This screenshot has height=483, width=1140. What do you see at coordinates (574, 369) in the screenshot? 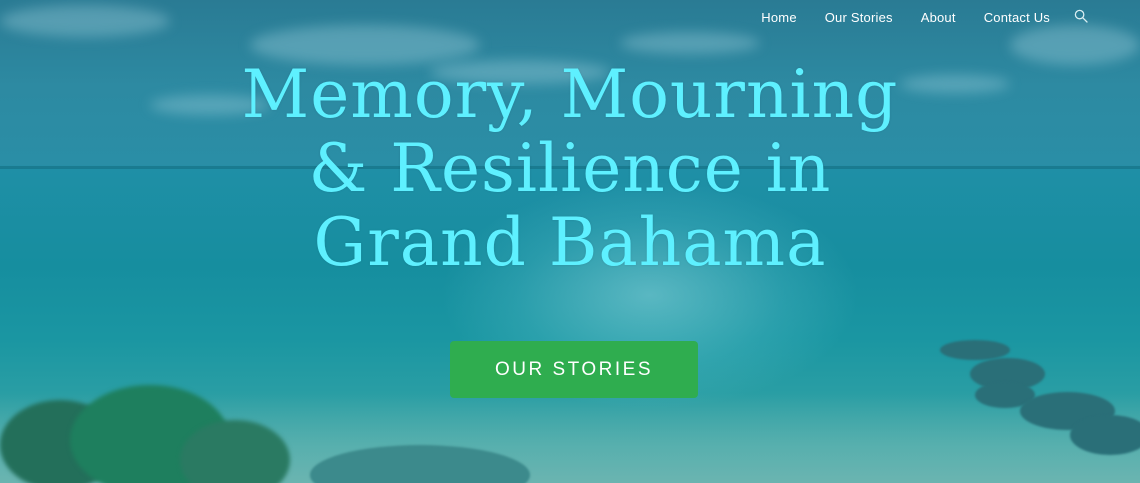
I see `our-stories-button: OUR STORIES` at bounding box center [574, 369].